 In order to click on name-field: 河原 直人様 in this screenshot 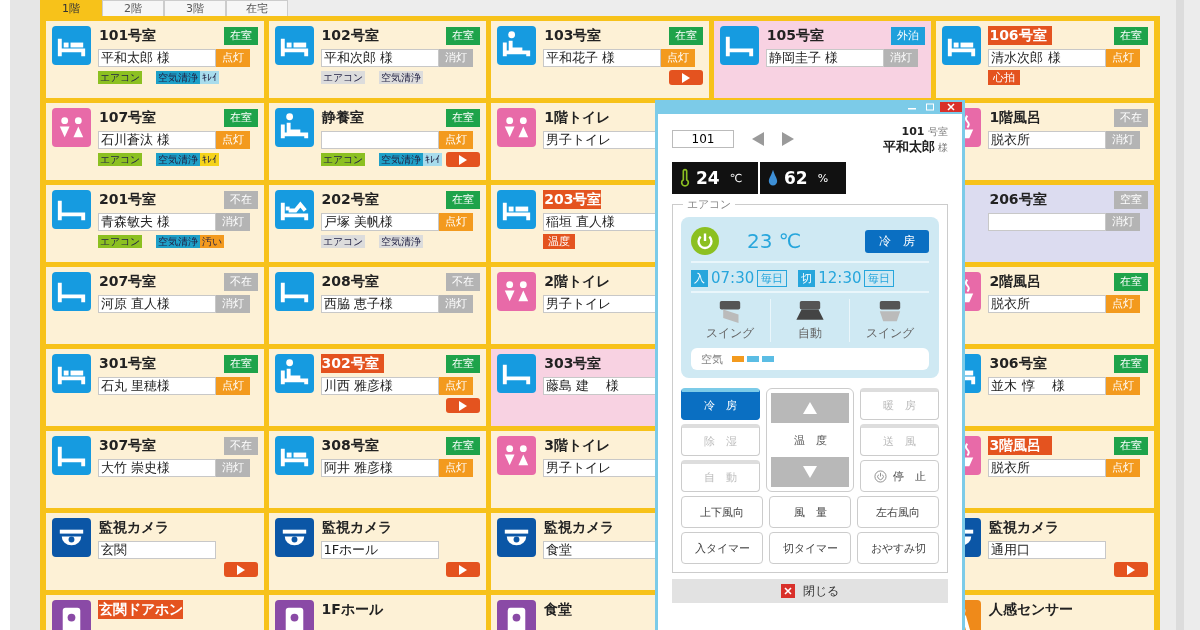, I will do `click(157, 303)`.